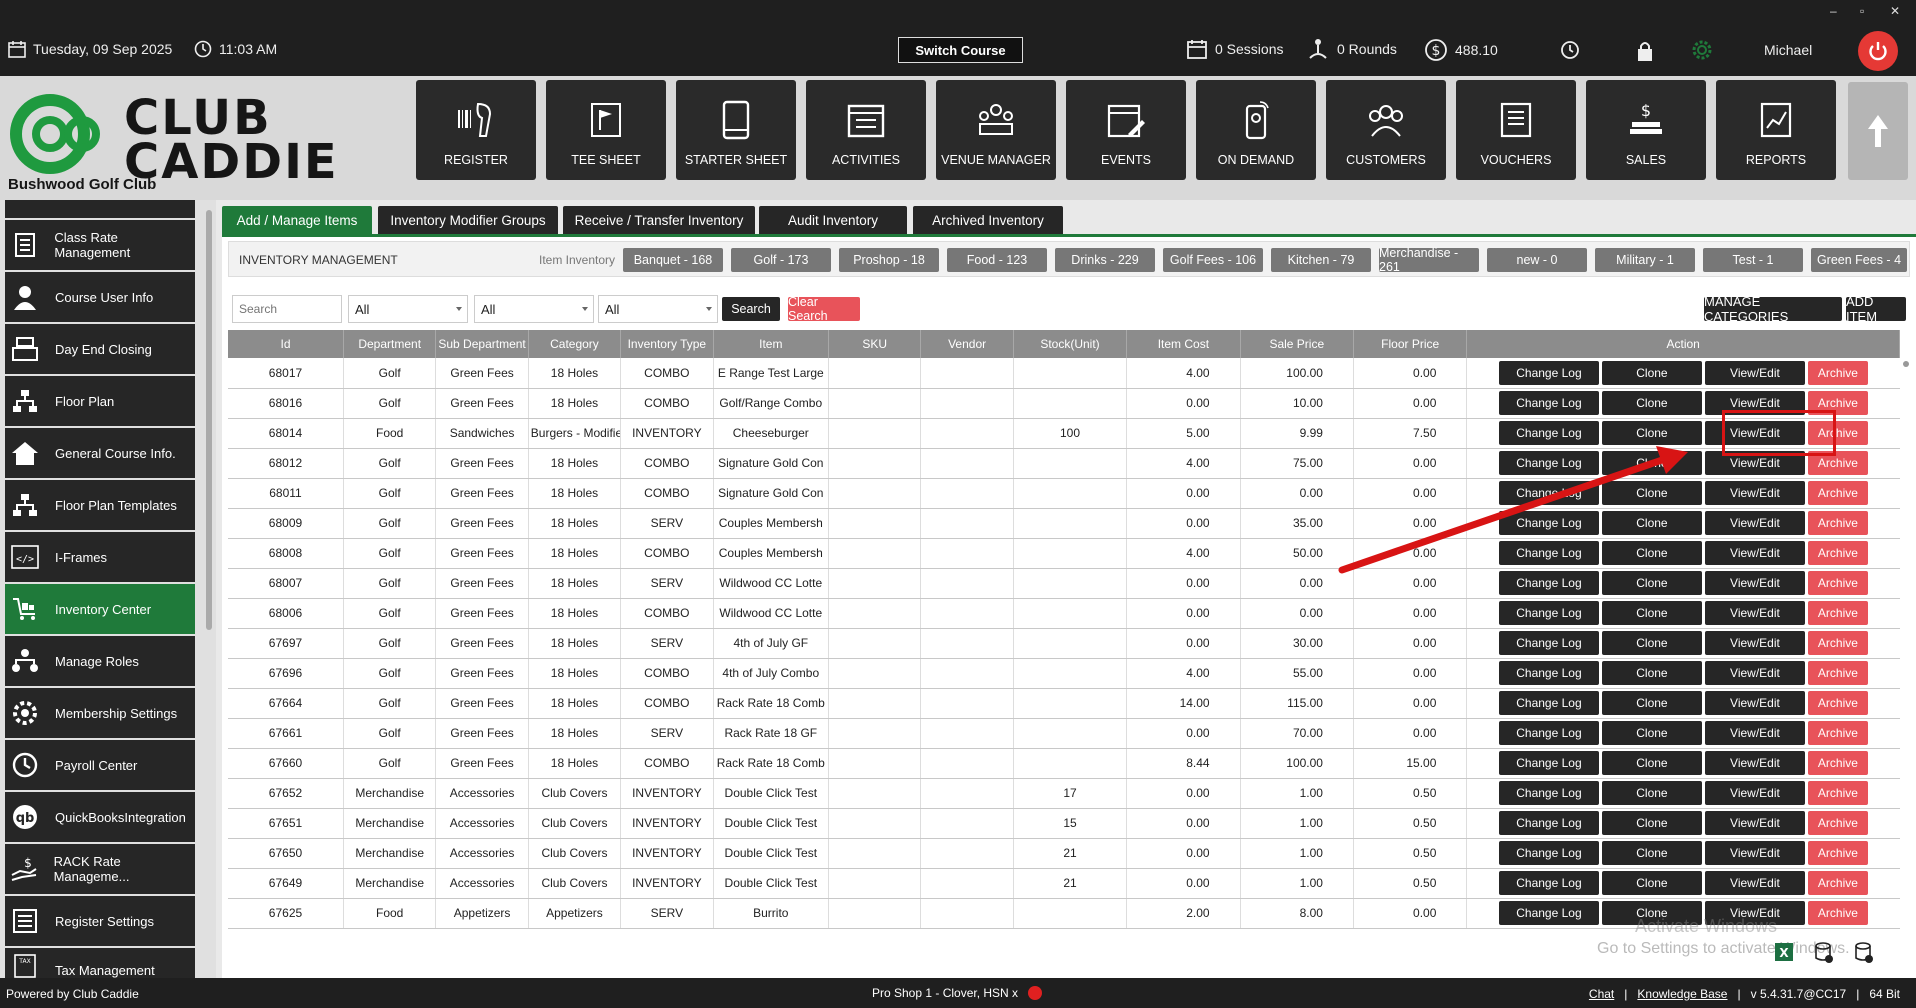 The width and height of the screenshot is (1916, 1008). What do you see at coordinates (1070, 344) in the screenshot?
I see `column-header: Stock(Unit)` at bounding box center [1070, 344].